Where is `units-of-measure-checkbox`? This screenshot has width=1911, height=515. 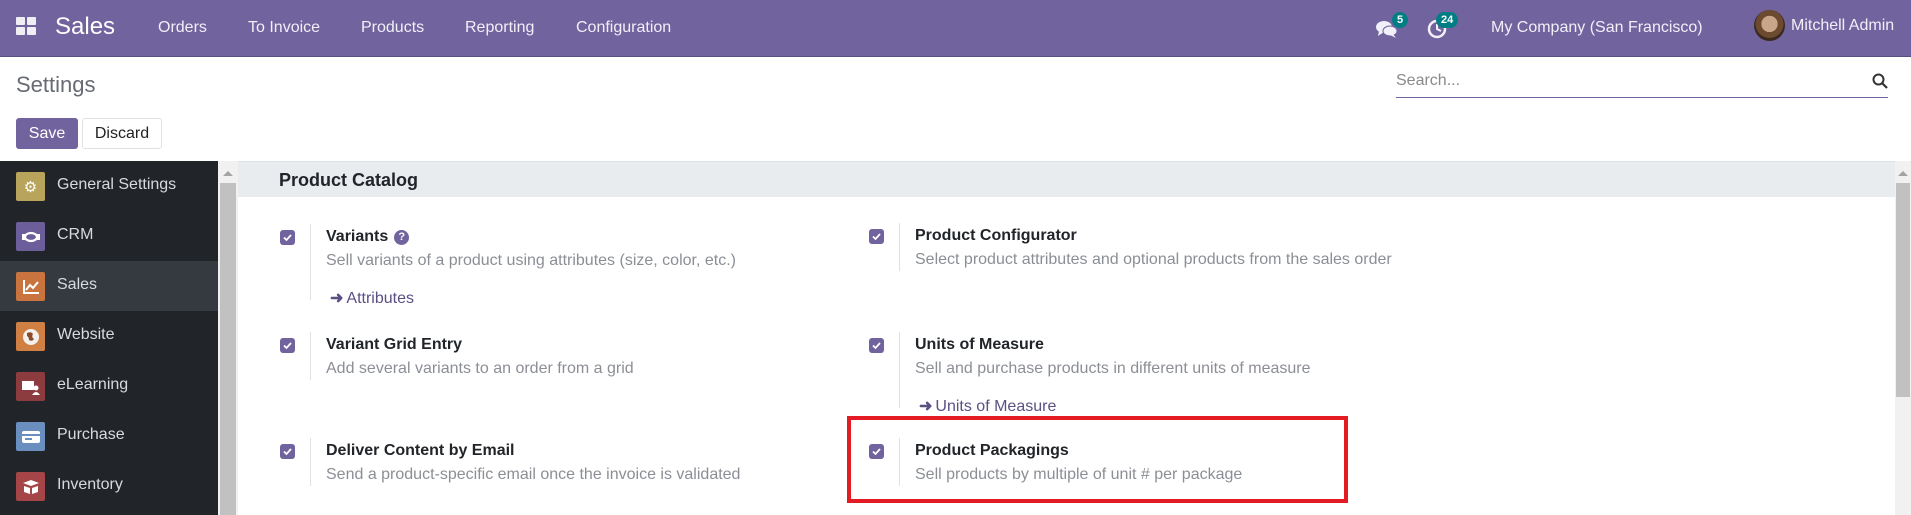
units-of-measure-checkbox is located at coordinates (876, 345).